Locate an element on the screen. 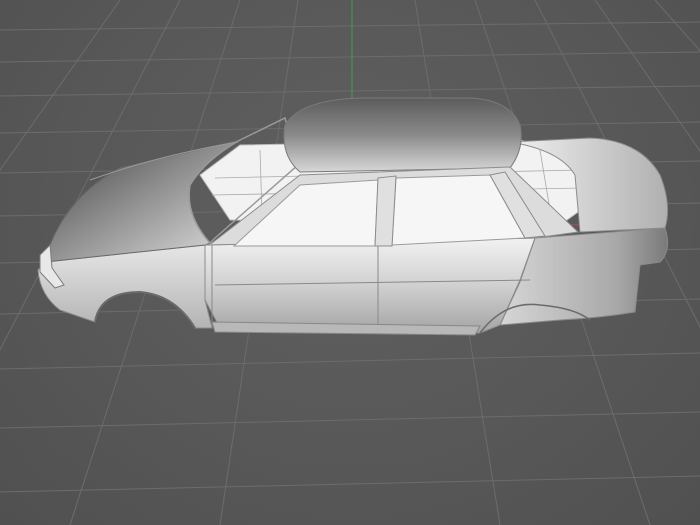 The width and height of the screenshot is (700, 525). roof-panel is located at coordinates (402, 135).